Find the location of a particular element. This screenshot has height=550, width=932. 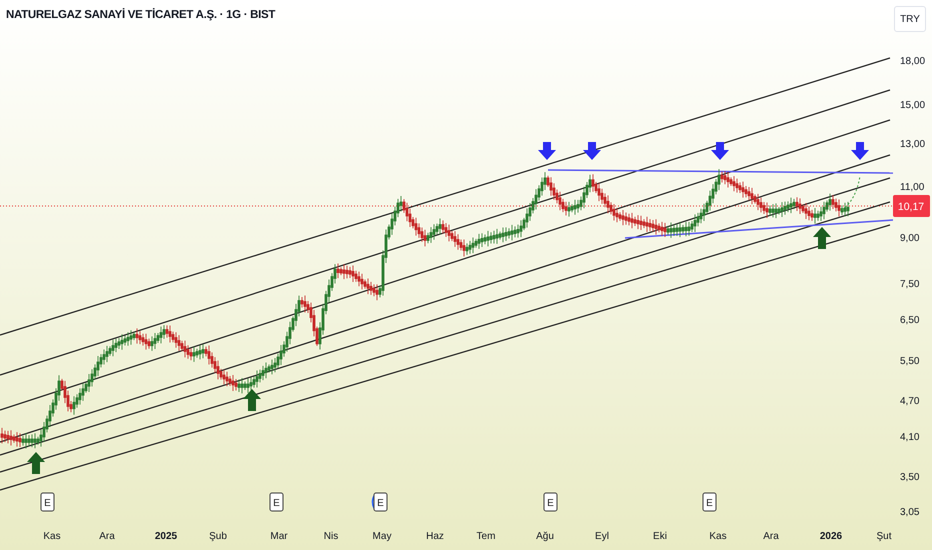

price-axis-label: 13,00 is located at coordinates (913, 144).